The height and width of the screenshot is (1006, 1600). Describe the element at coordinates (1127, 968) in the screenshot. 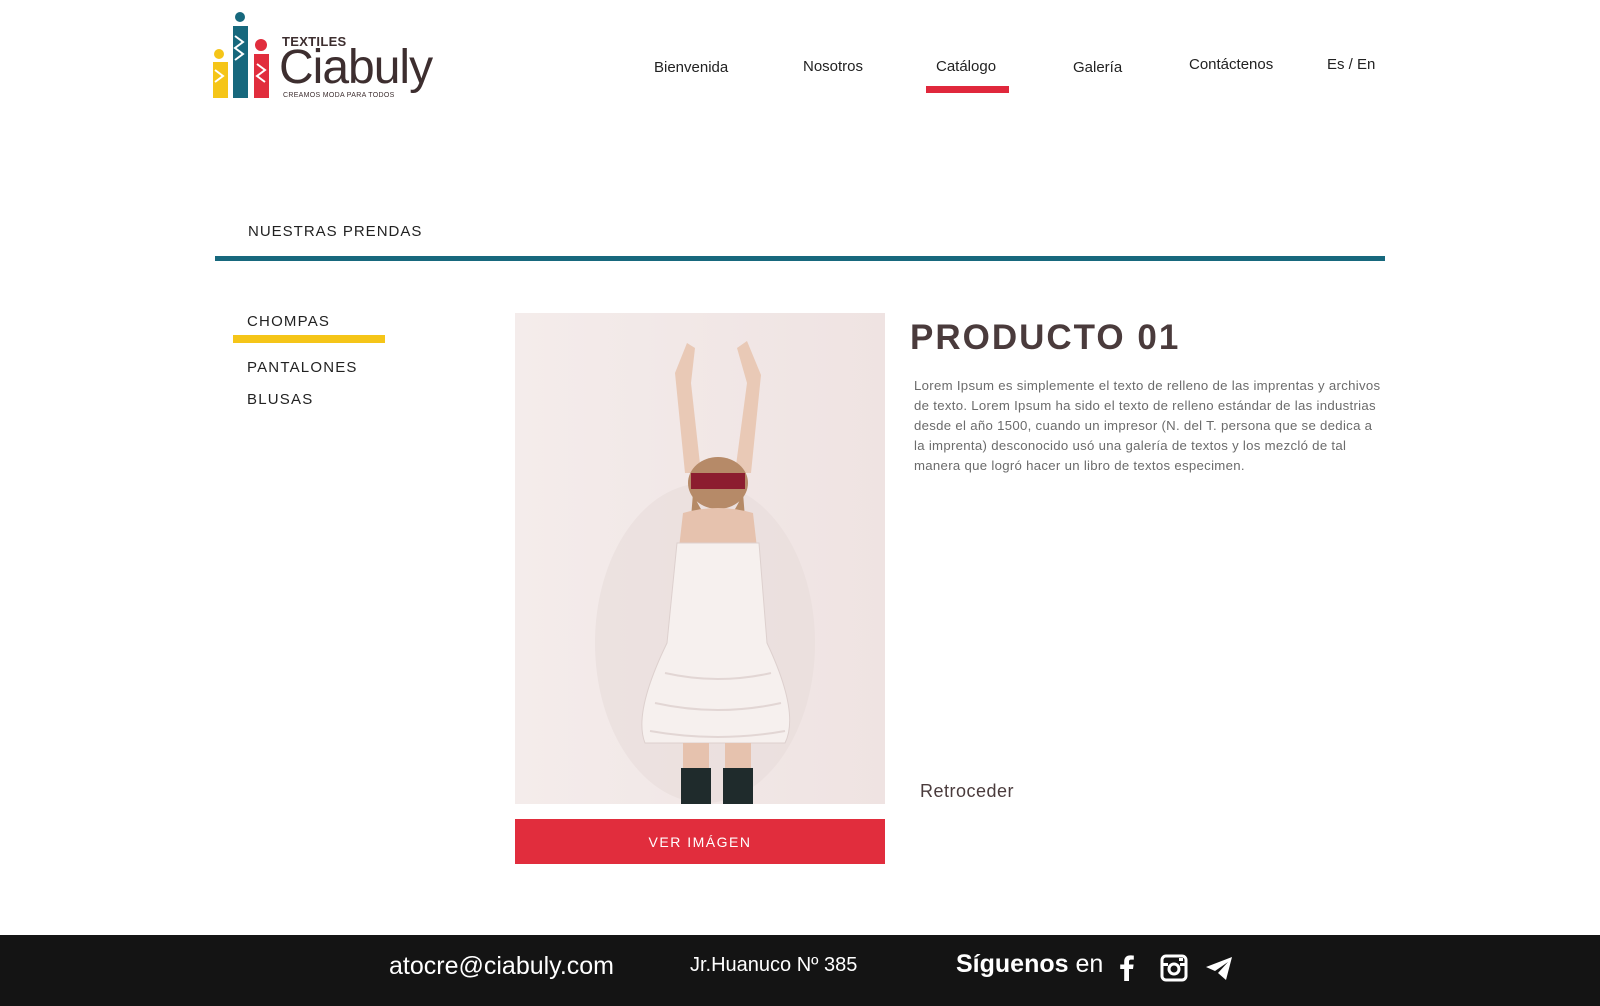

I see `facebook-icon` at that location.